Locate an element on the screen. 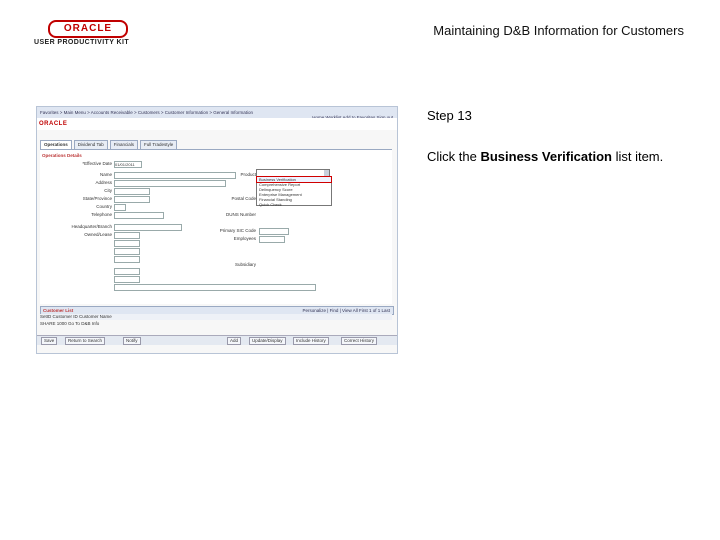  app-oracle-logo: ORACLE is located at coordinates (53, 124).